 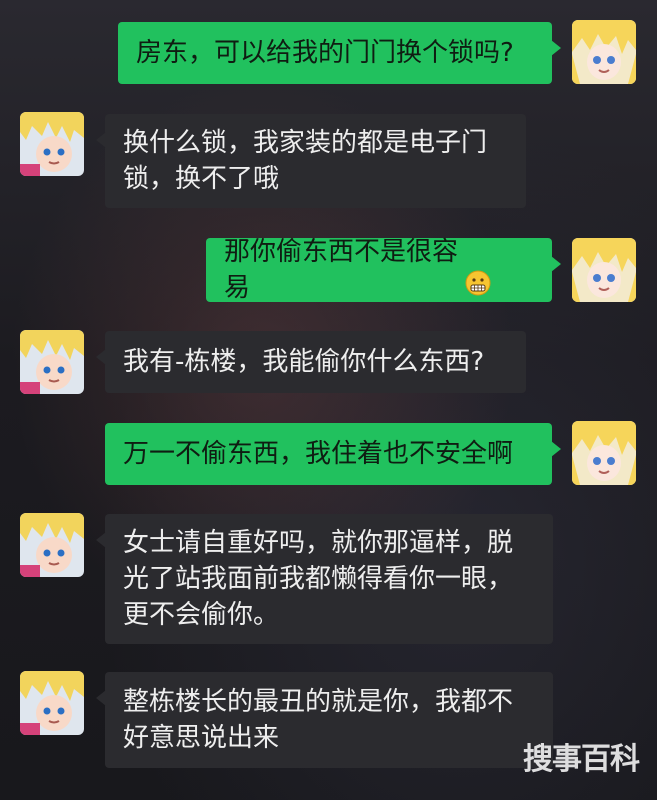 What do you see at coordinates (304, 362) in the screenshot?
I see `message-text: 我有-栋楼，我能偷你什么东西?` at bounding box center [304, 362].